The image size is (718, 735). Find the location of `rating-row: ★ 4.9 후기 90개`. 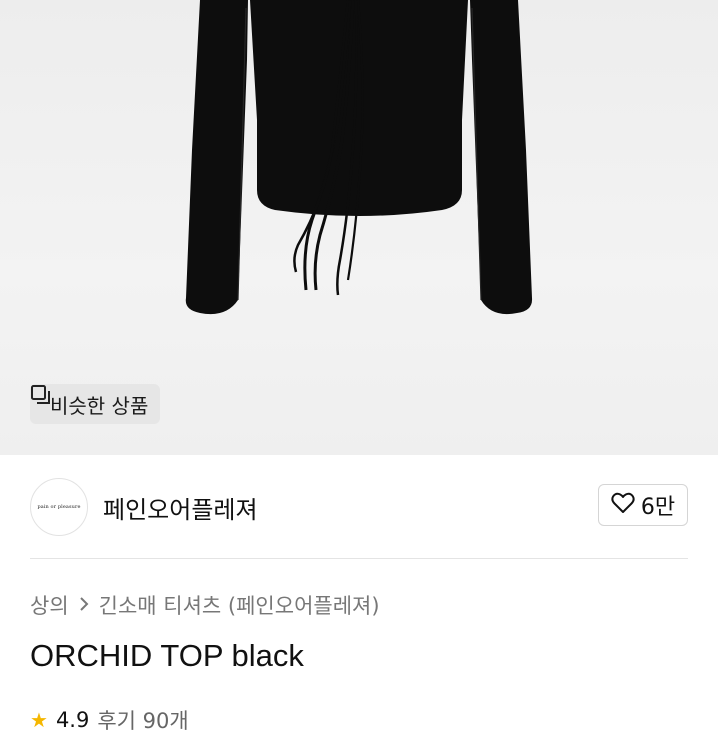

rating-row: ★ 4.9 후기 90개 is located at coordinates (109, 720).